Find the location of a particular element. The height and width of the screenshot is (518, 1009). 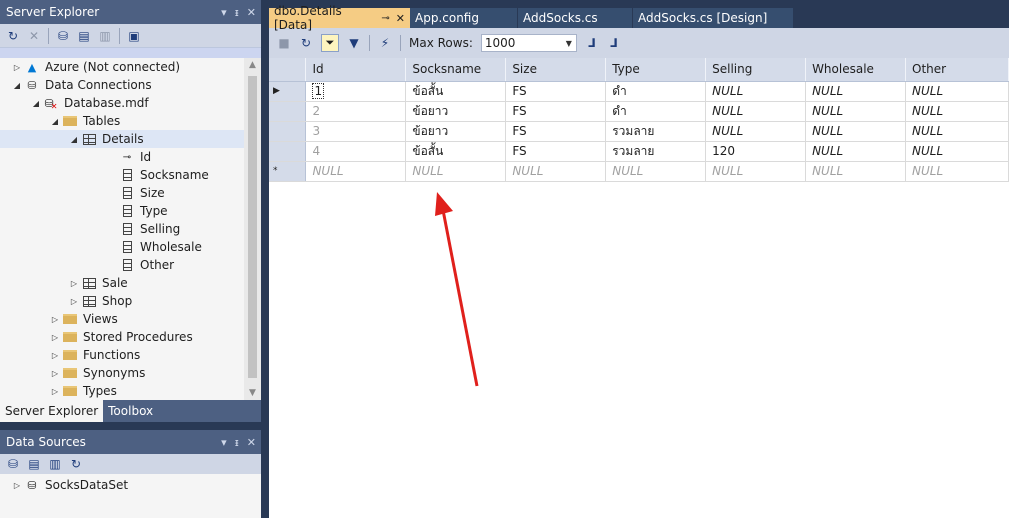

grid-cell-selling: 120 is located at coordinates (756, 151).